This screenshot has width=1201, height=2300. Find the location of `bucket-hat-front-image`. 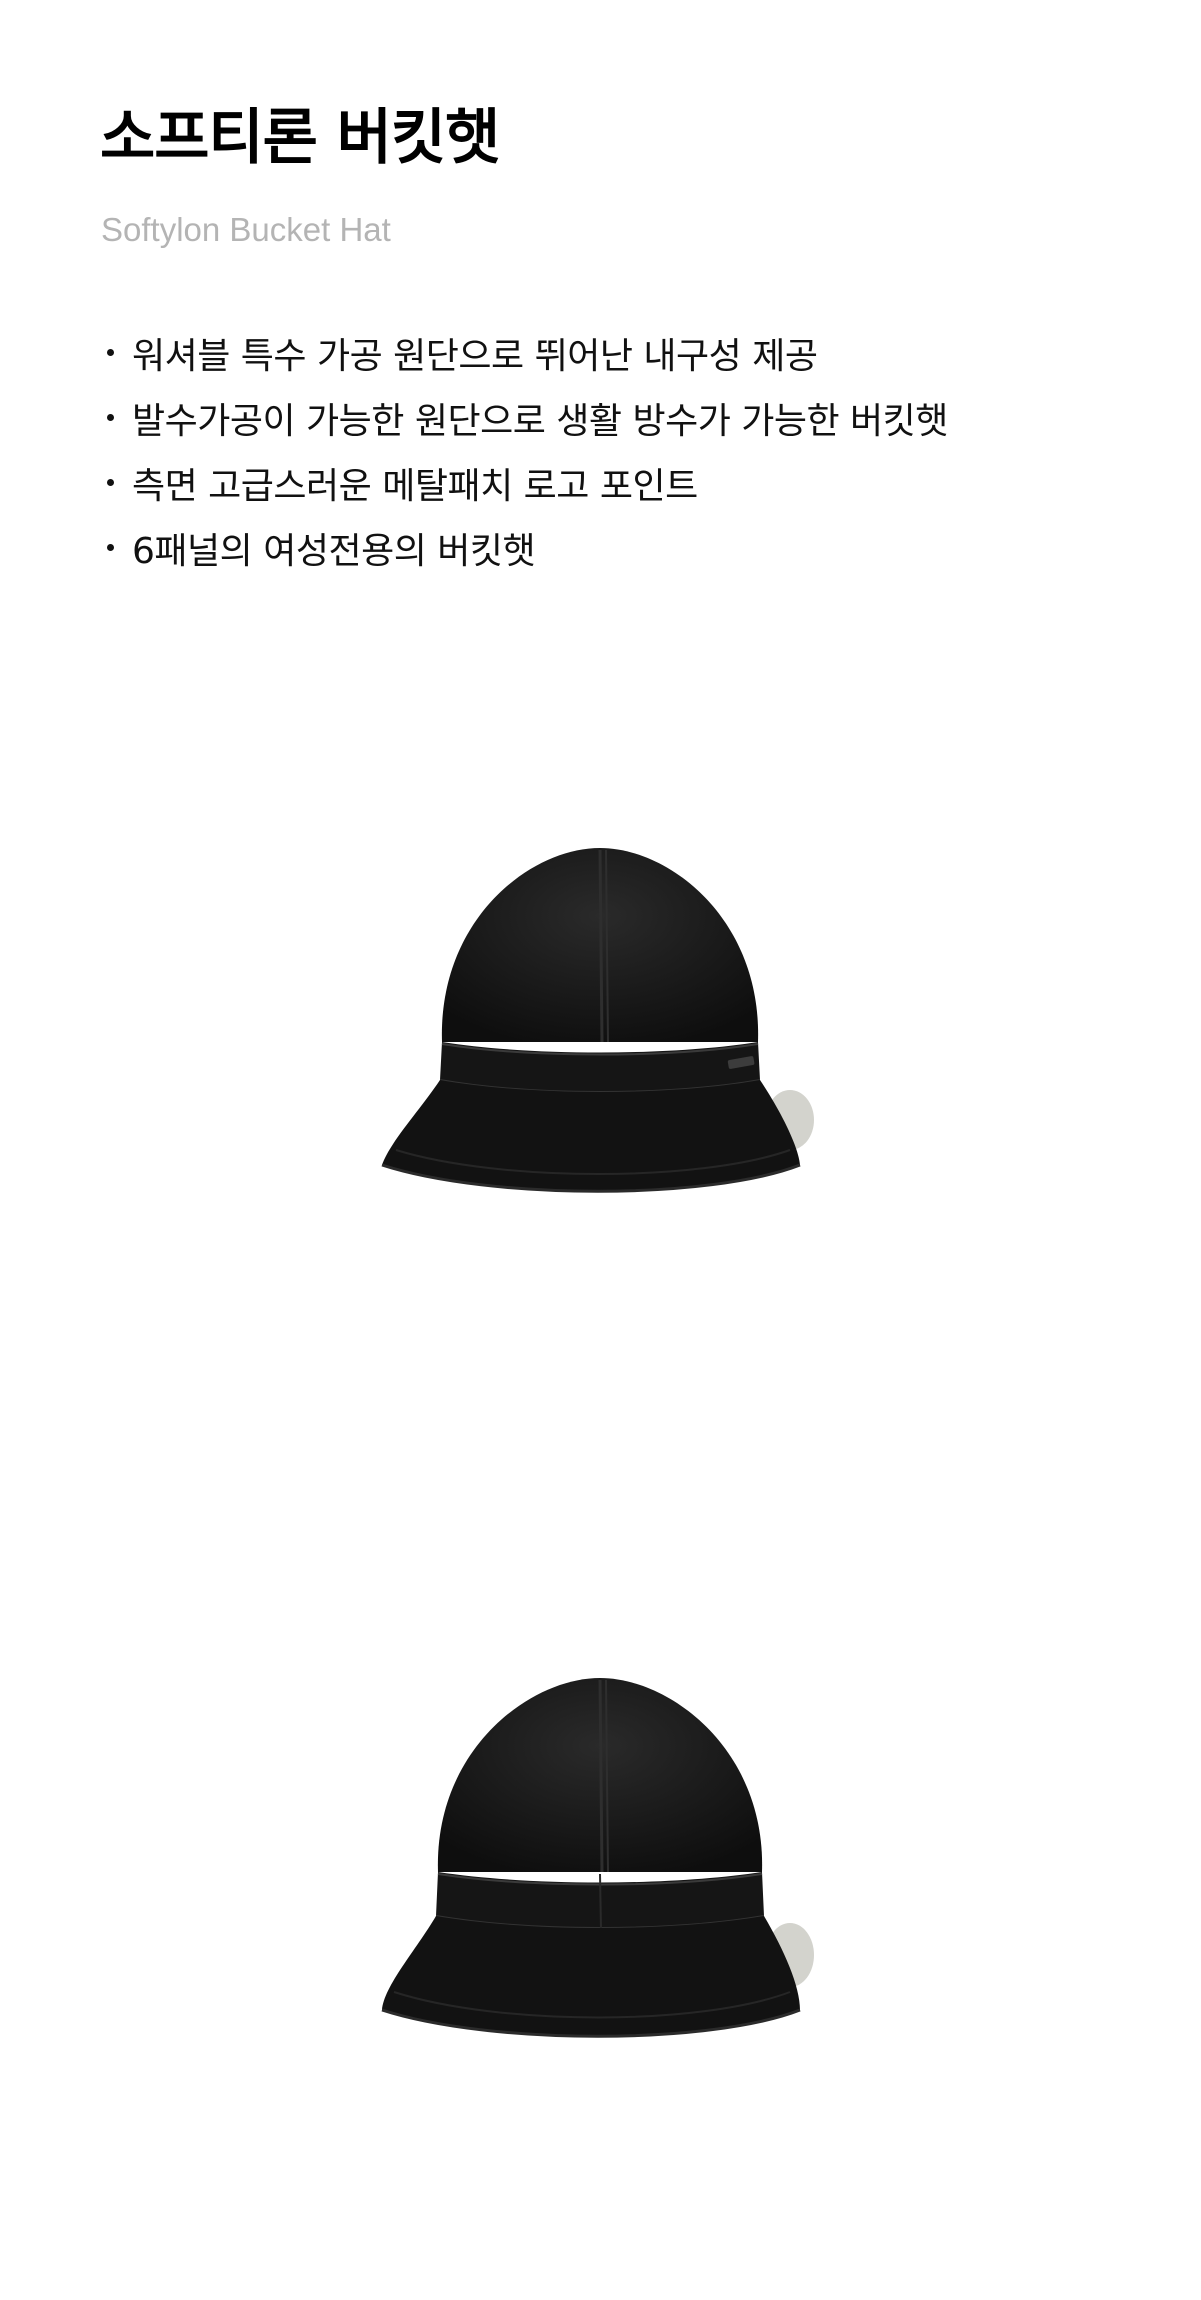

bucket-hat-front-image is located at coordinates (597, 1020).